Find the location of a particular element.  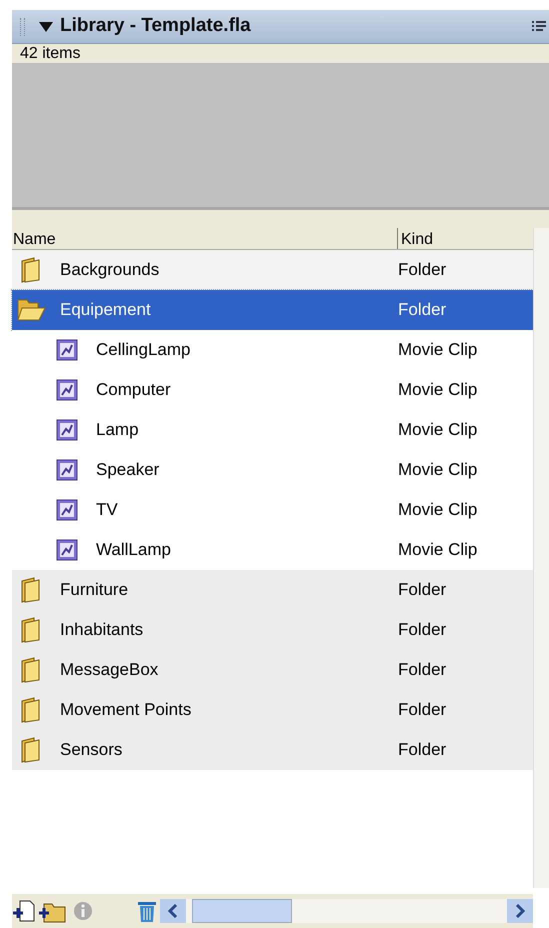

item-name: Furniture is located at coordinates (94, 590).